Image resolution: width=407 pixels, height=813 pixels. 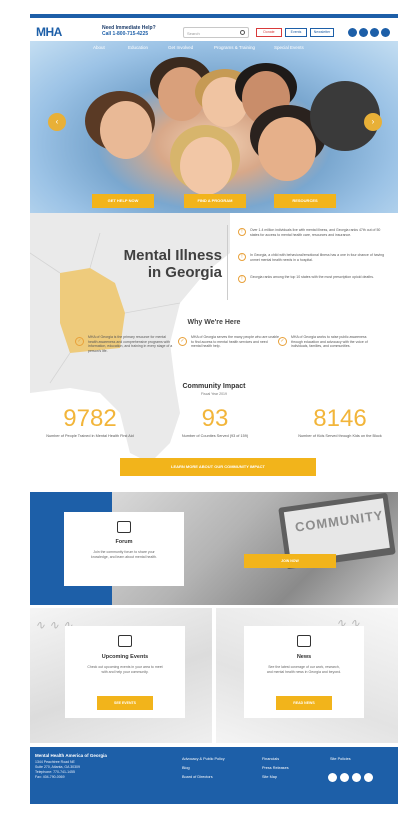 I want to click on help-phone: Call 1-800-715-4225, so click(x=129, y=34).